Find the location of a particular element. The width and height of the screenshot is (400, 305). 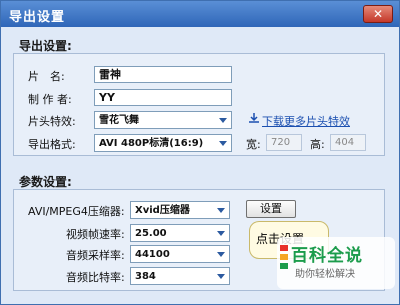

effect-select: 雪花飞舞 is located at coordinates (163, 120).